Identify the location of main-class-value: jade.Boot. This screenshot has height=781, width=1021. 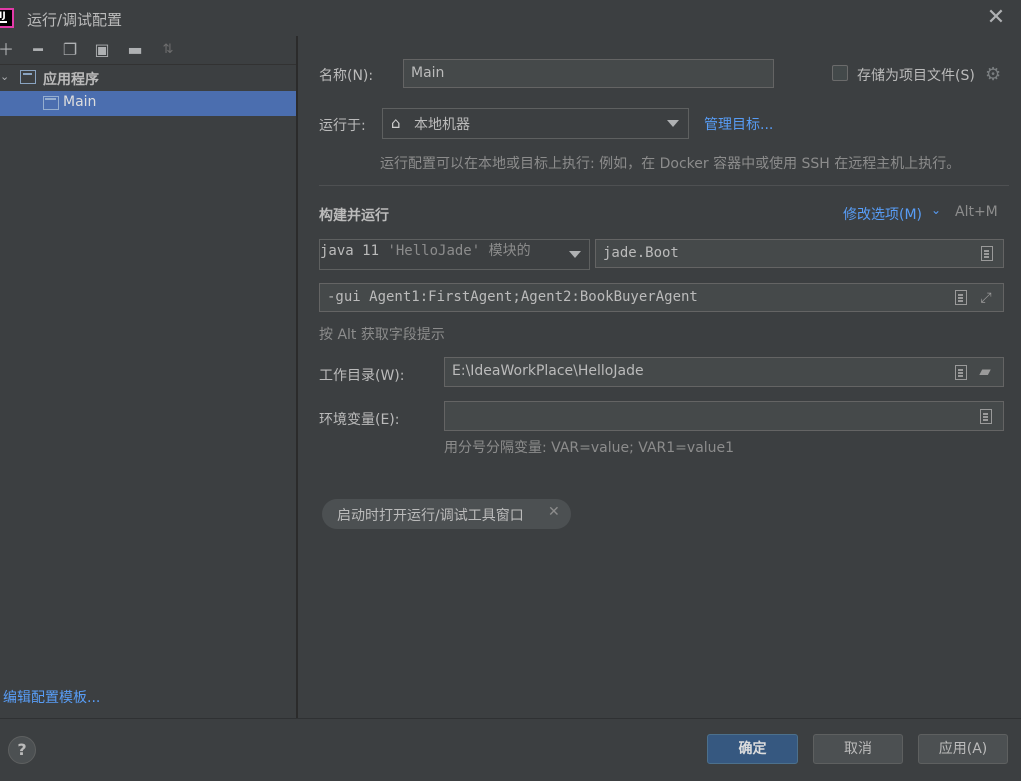
(641, 253).